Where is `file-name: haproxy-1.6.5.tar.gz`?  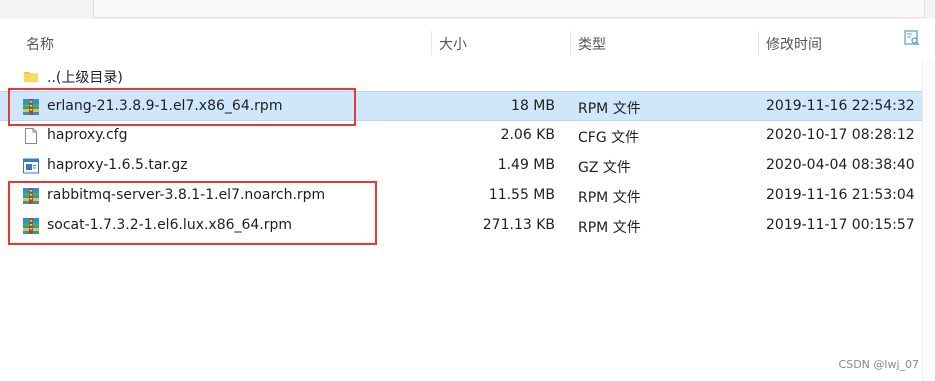
file-name: haproxy-1.6.5.tar.gz is located at coordinates (117, 165).